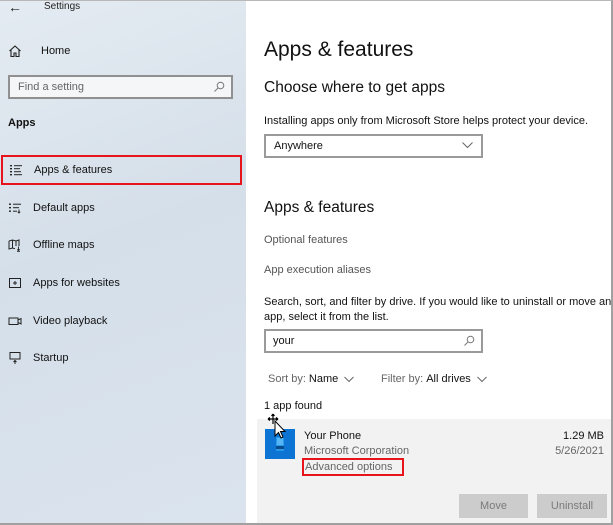 The height and width of the screenshot is (525, 613). Describe the element at coordinates (373, 146) in the screenshot. I see `app-source-dropdown: Anywhere` at that location.